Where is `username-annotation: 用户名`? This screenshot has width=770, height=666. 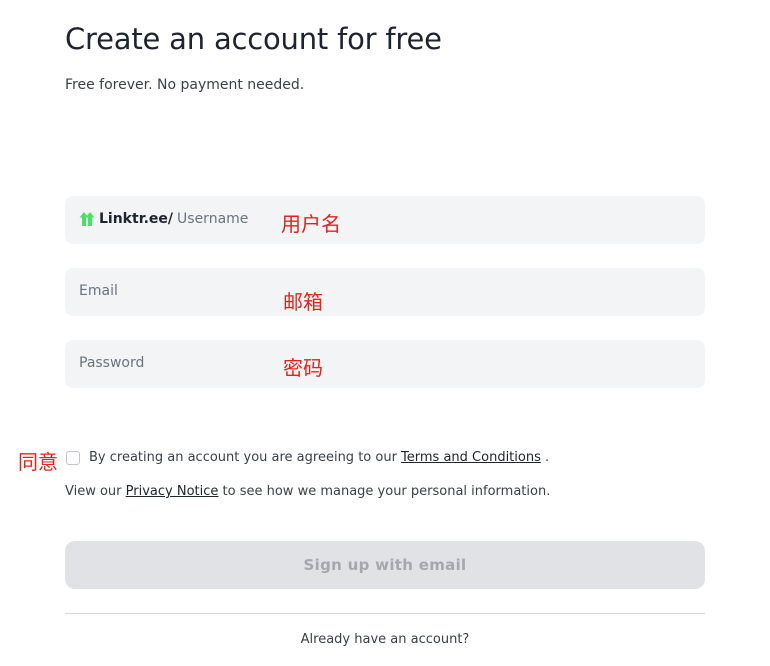
username-annotation: 用户名 is located at coordinates (311, 224).